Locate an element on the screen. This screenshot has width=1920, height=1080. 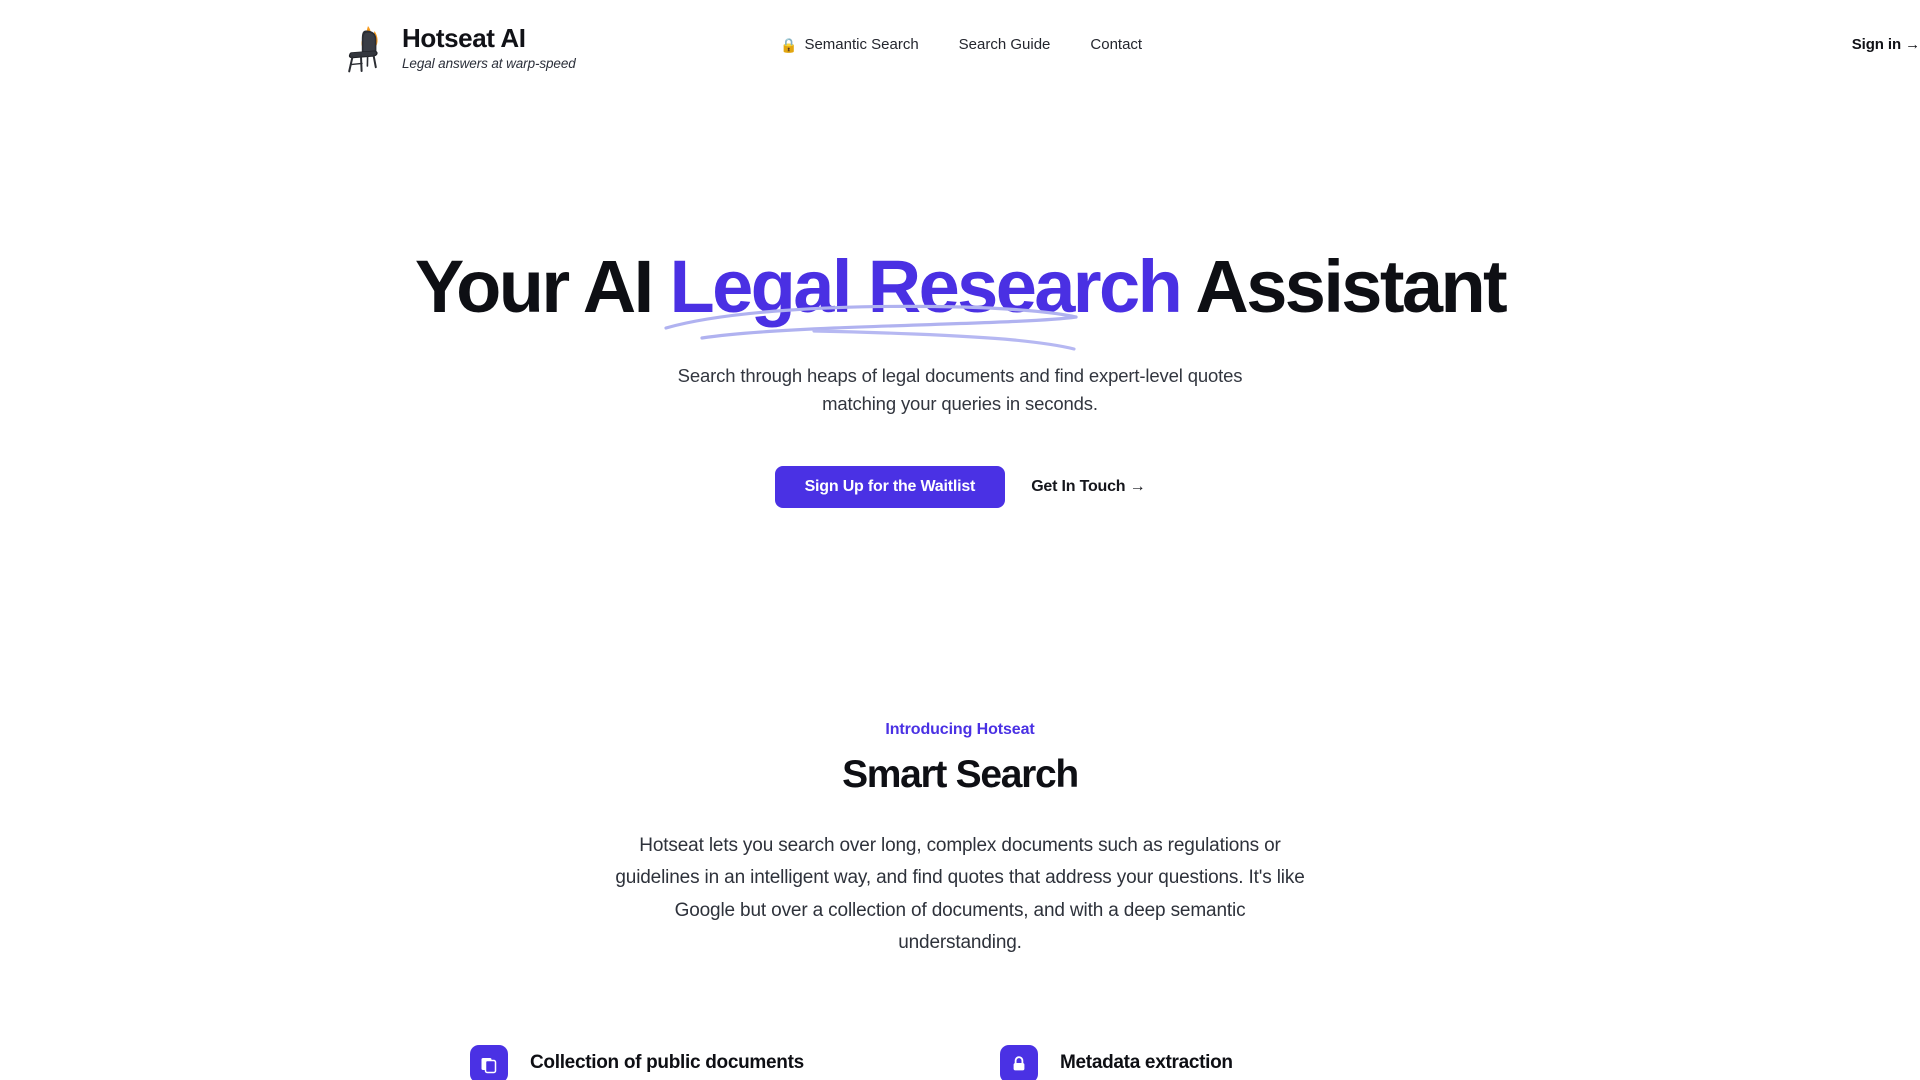
nav-item-label: Contact is located at coordinates (1116, 44).